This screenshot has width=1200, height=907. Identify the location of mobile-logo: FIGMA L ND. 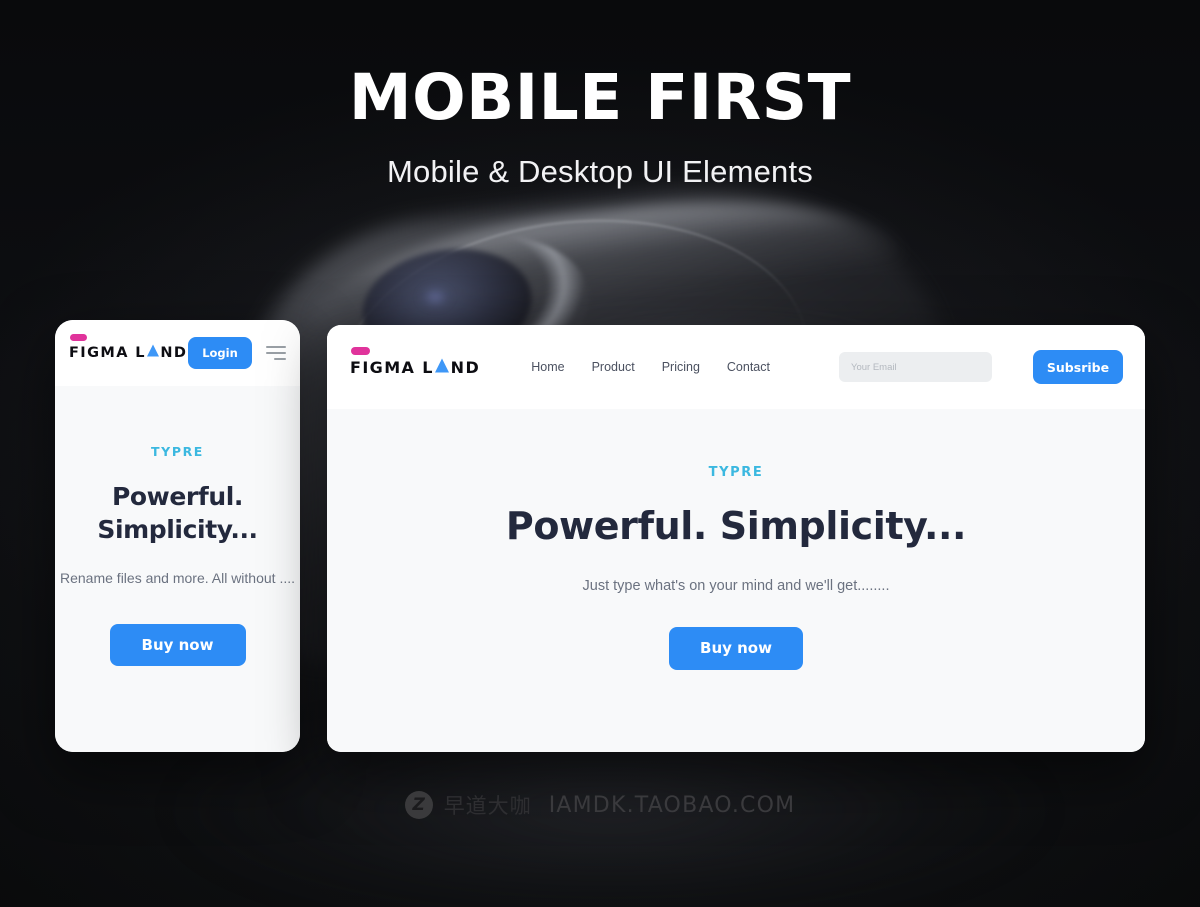
(128, 348).